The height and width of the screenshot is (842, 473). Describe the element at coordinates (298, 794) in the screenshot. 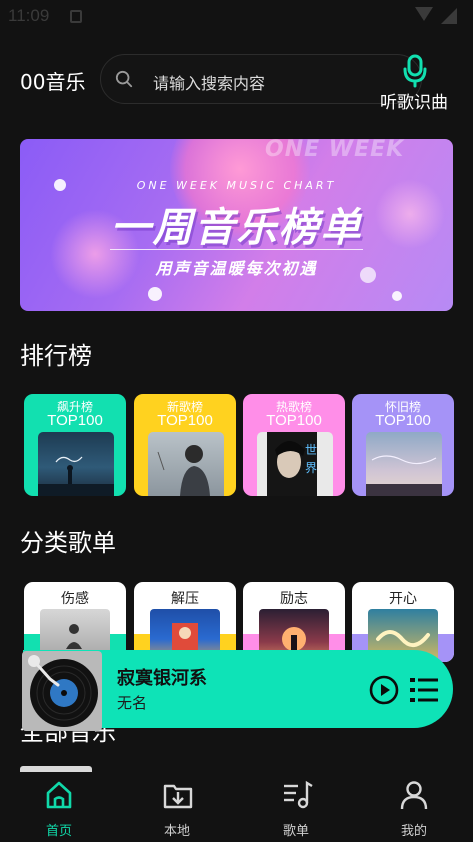

I see `playlist-music-icon` at that location.